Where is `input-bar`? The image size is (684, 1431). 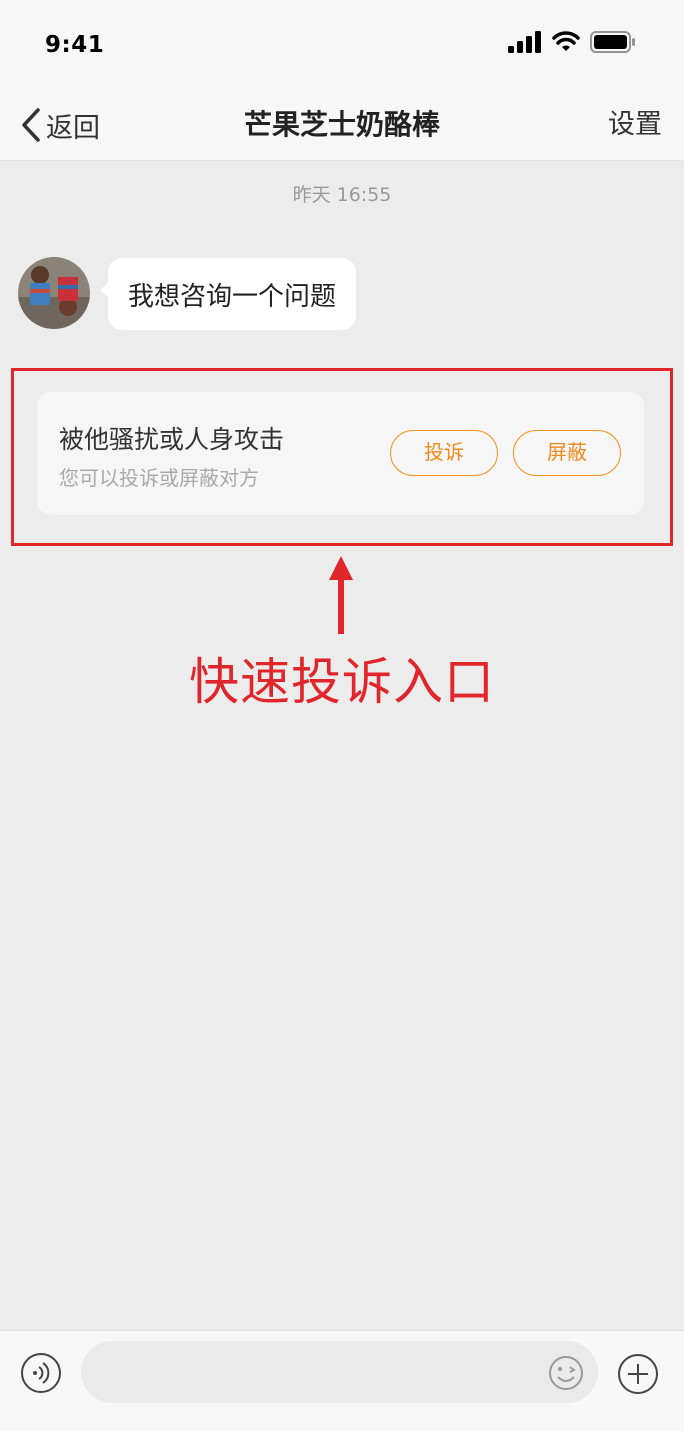
input-bar is located at coordinates (342, 1380).